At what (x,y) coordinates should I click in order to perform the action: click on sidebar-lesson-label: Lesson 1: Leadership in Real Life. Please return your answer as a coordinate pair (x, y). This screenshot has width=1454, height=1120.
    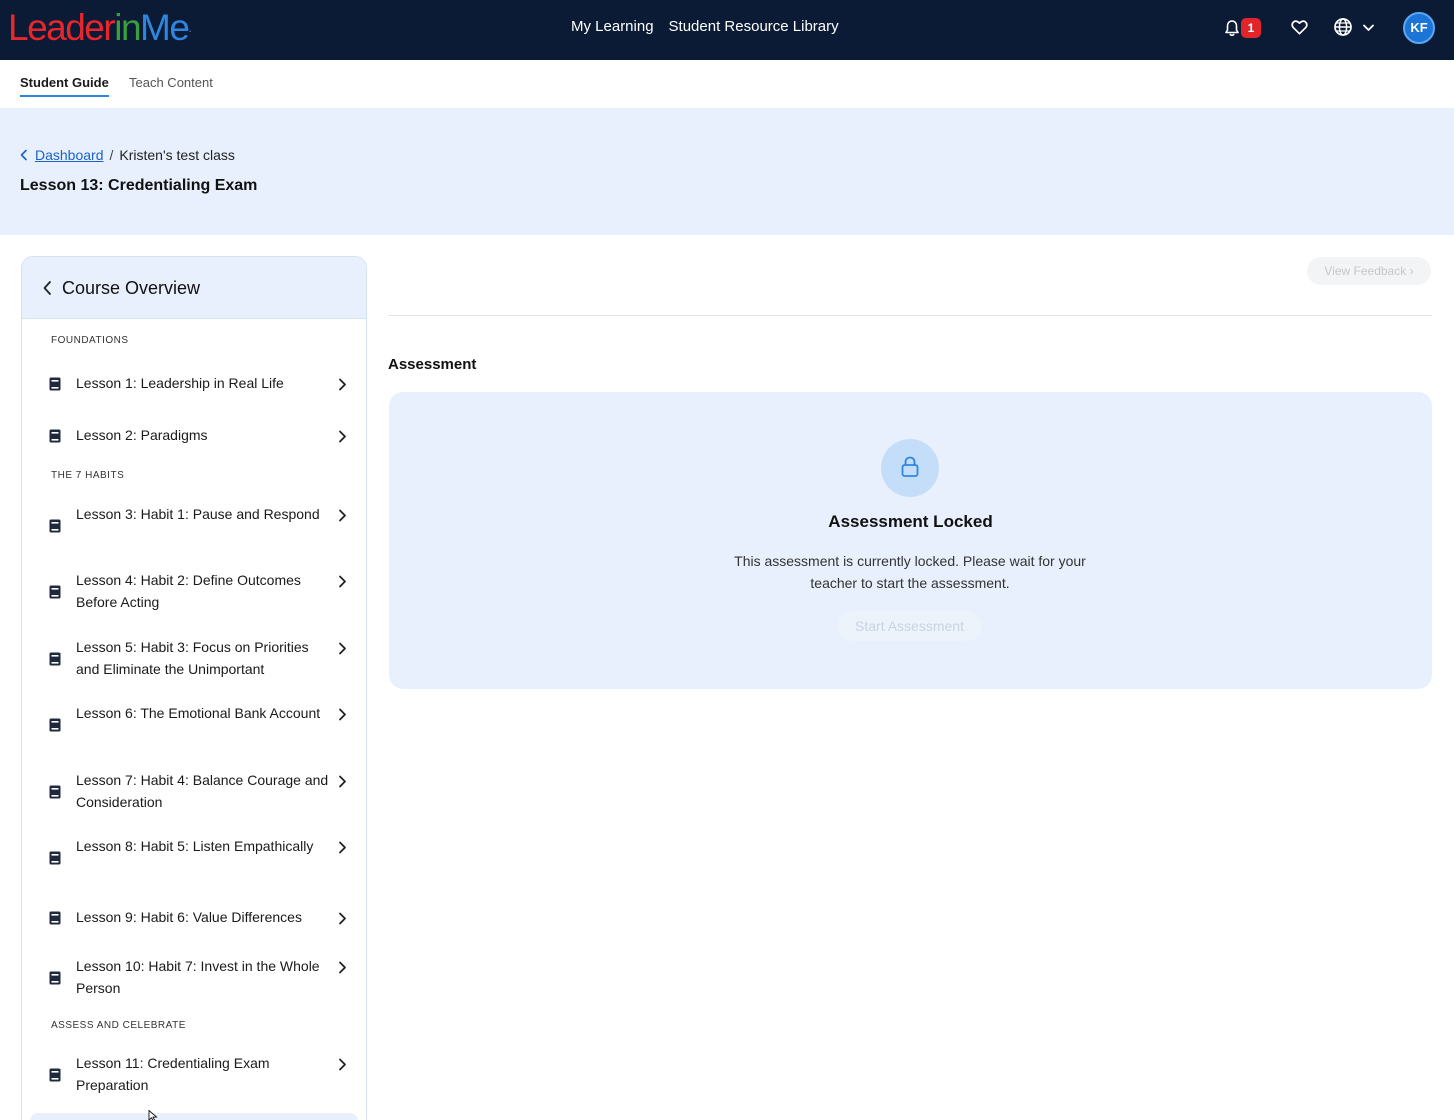
    Looking at the image, I should click on (180, 383).